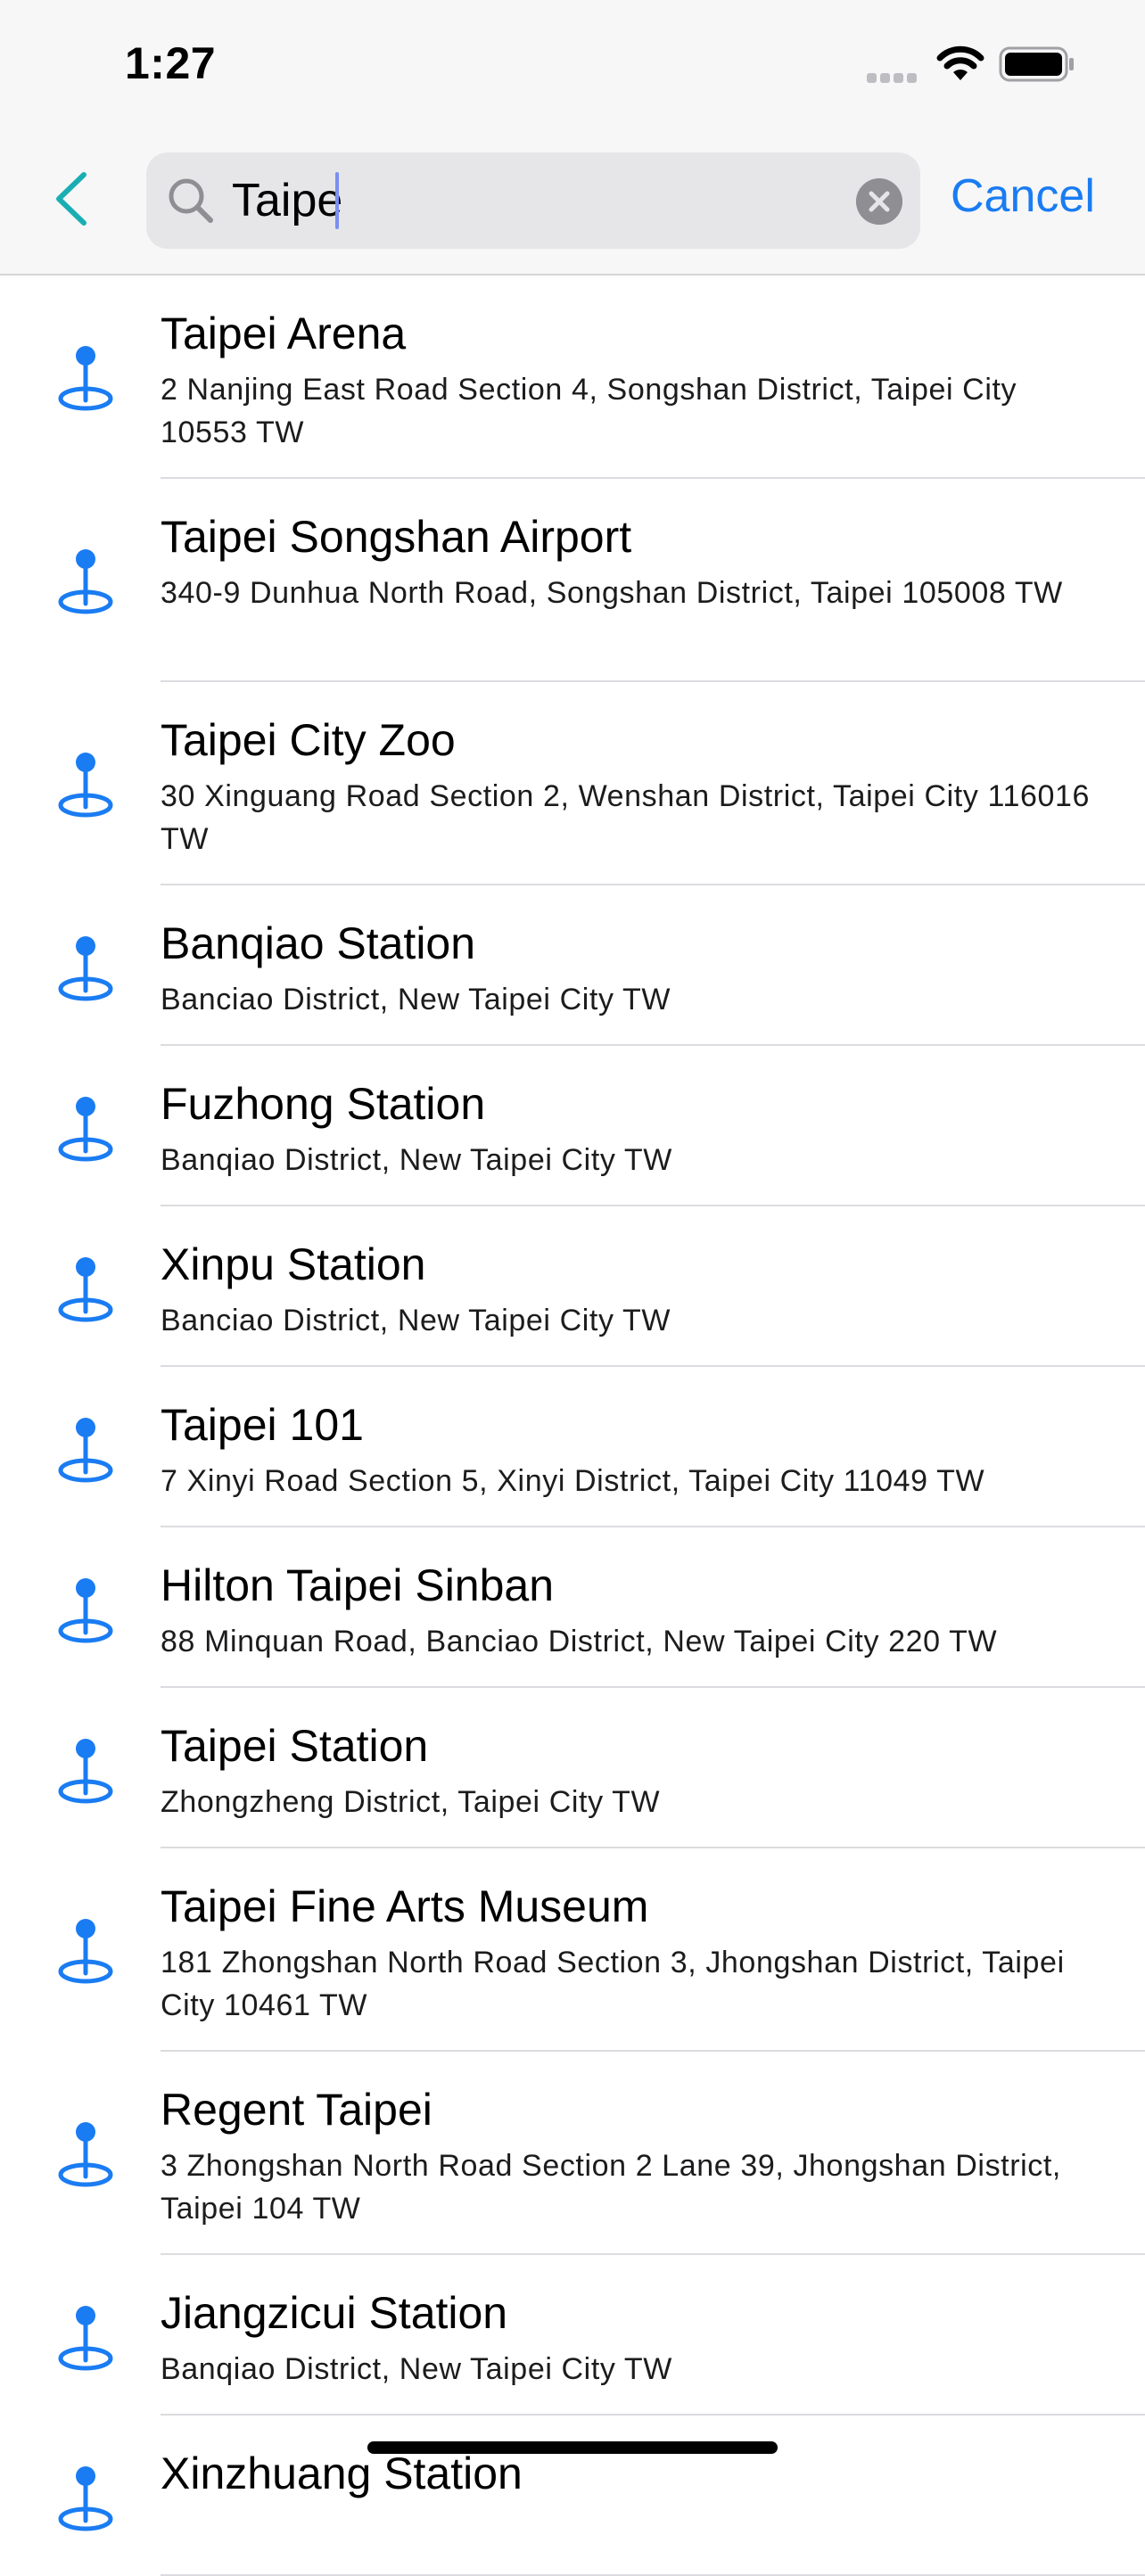 The width and height of the screenshot is (1145, 2576). I want to click on cellular-signal-icon, so click(893, 77).